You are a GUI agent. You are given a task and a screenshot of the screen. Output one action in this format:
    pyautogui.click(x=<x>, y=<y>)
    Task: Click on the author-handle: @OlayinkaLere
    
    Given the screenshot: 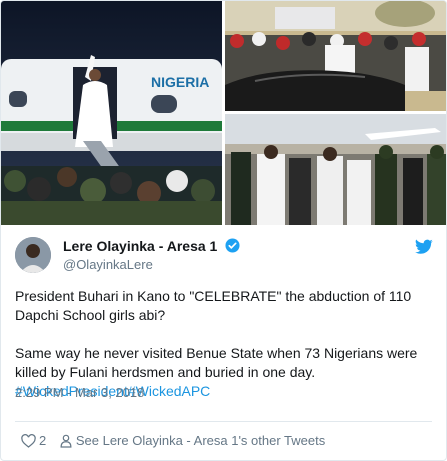 What is the action you would take?
    pyautogui.click(x=108, y=264)
    